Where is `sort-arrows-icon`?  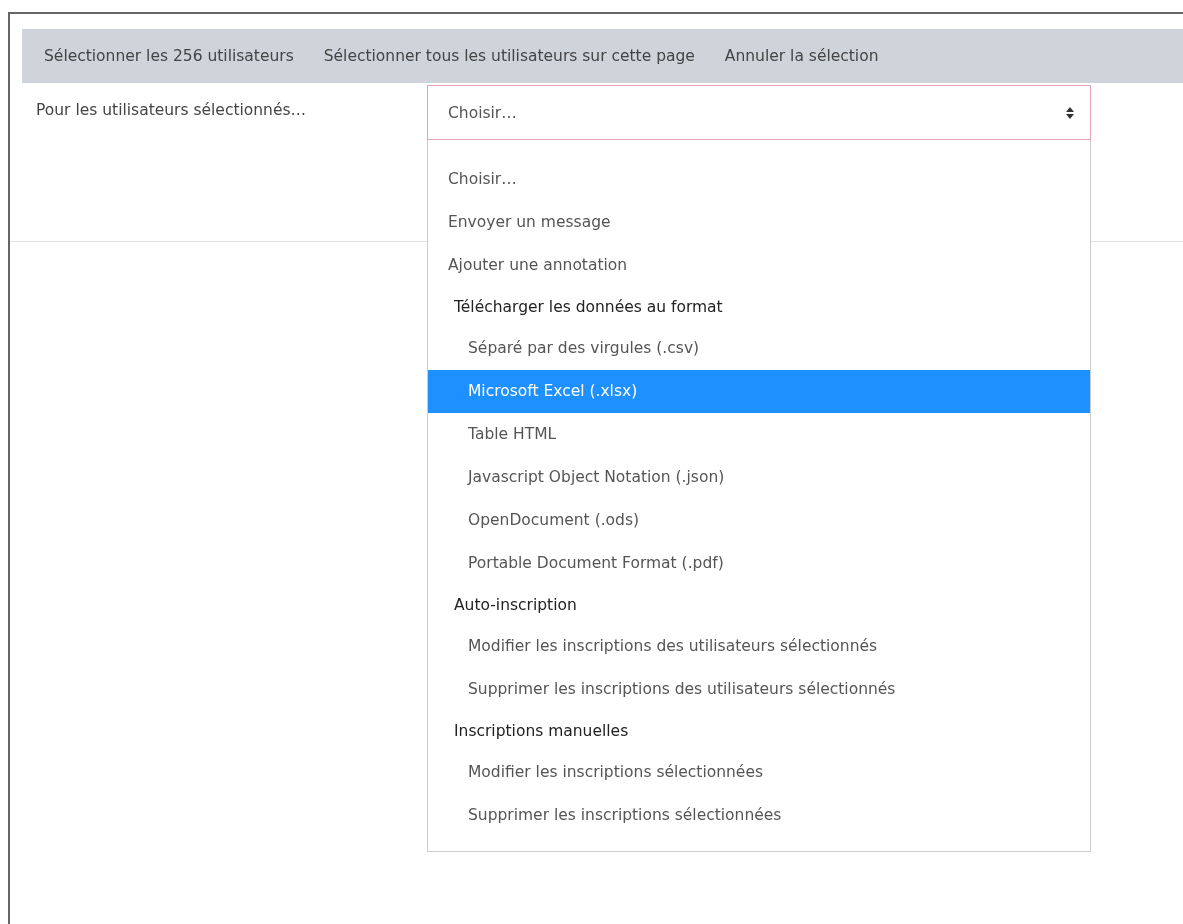
sort-arrows-icon is located at coordinates (1070, 112).